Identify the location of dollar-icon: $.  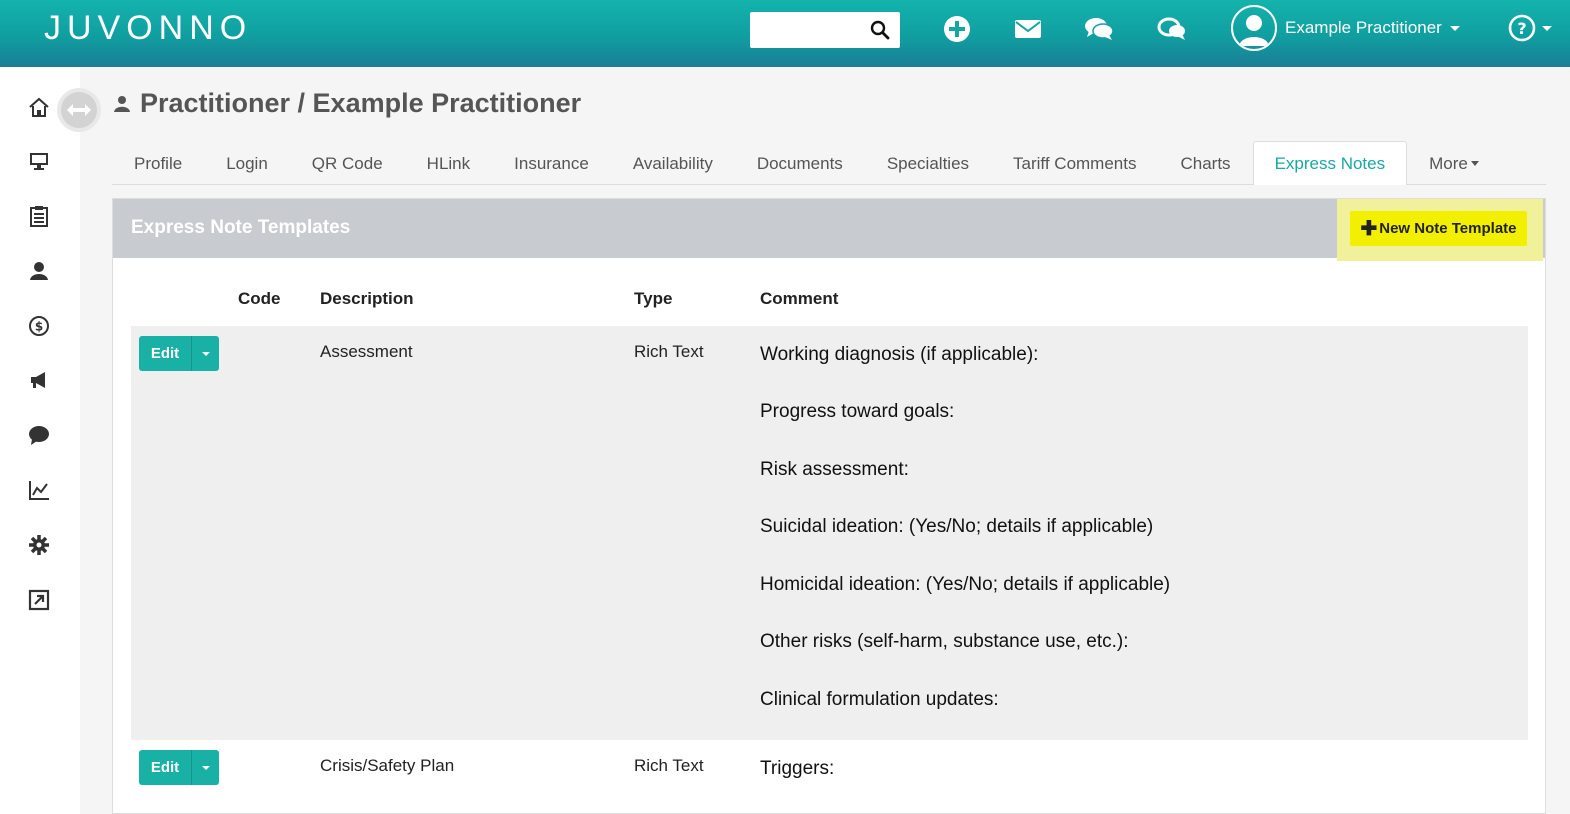
(39, 326).